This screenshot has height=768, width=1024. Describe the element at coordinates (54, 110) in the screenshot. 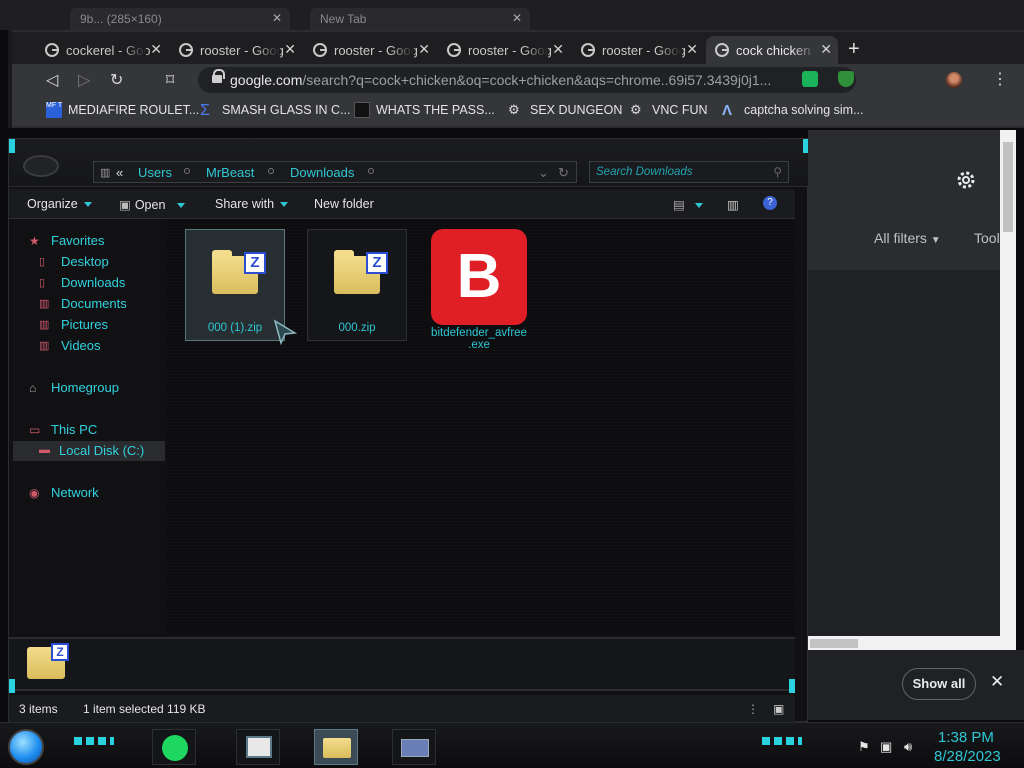

I see `mediafire-icon: MF T` at that location.